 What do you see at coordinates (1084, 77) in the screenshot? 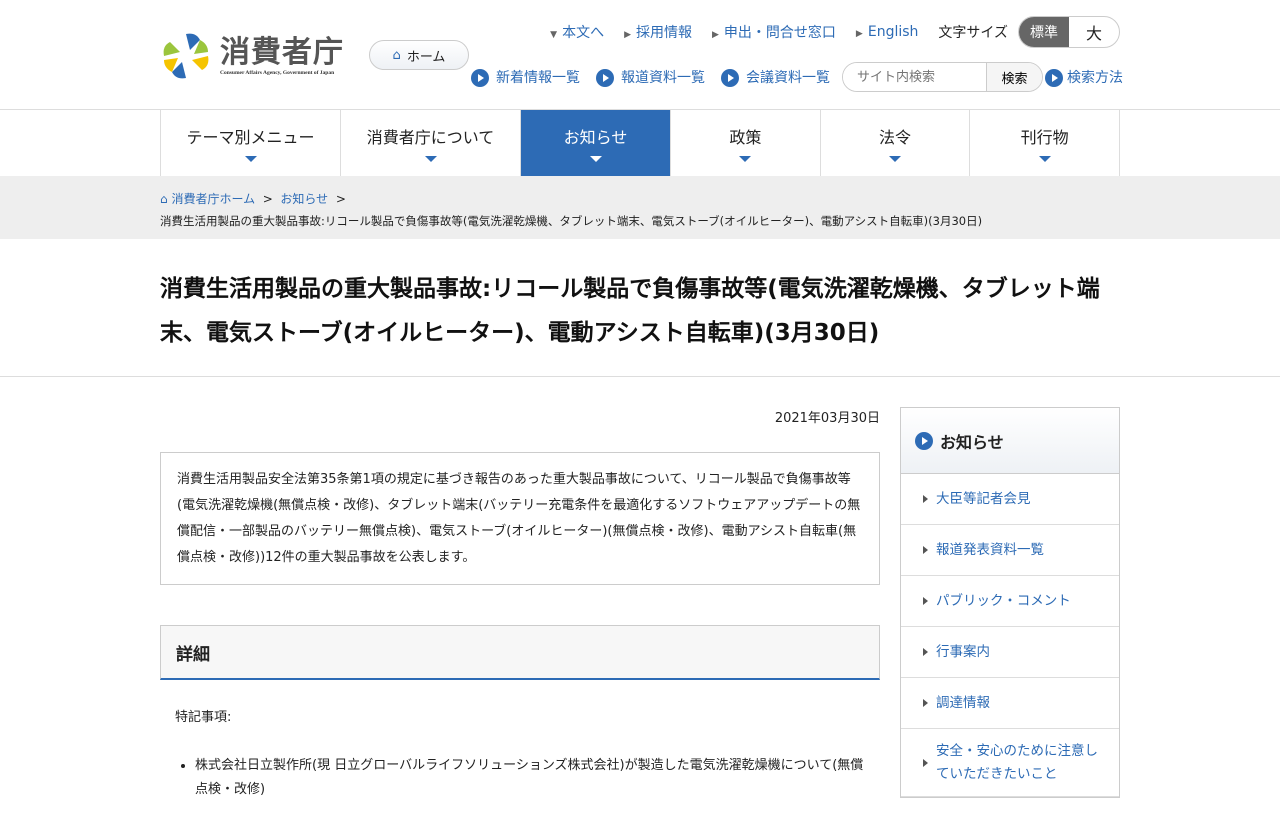
I see `search-help-link: 検索方法` at bounding box center [1084, 77].